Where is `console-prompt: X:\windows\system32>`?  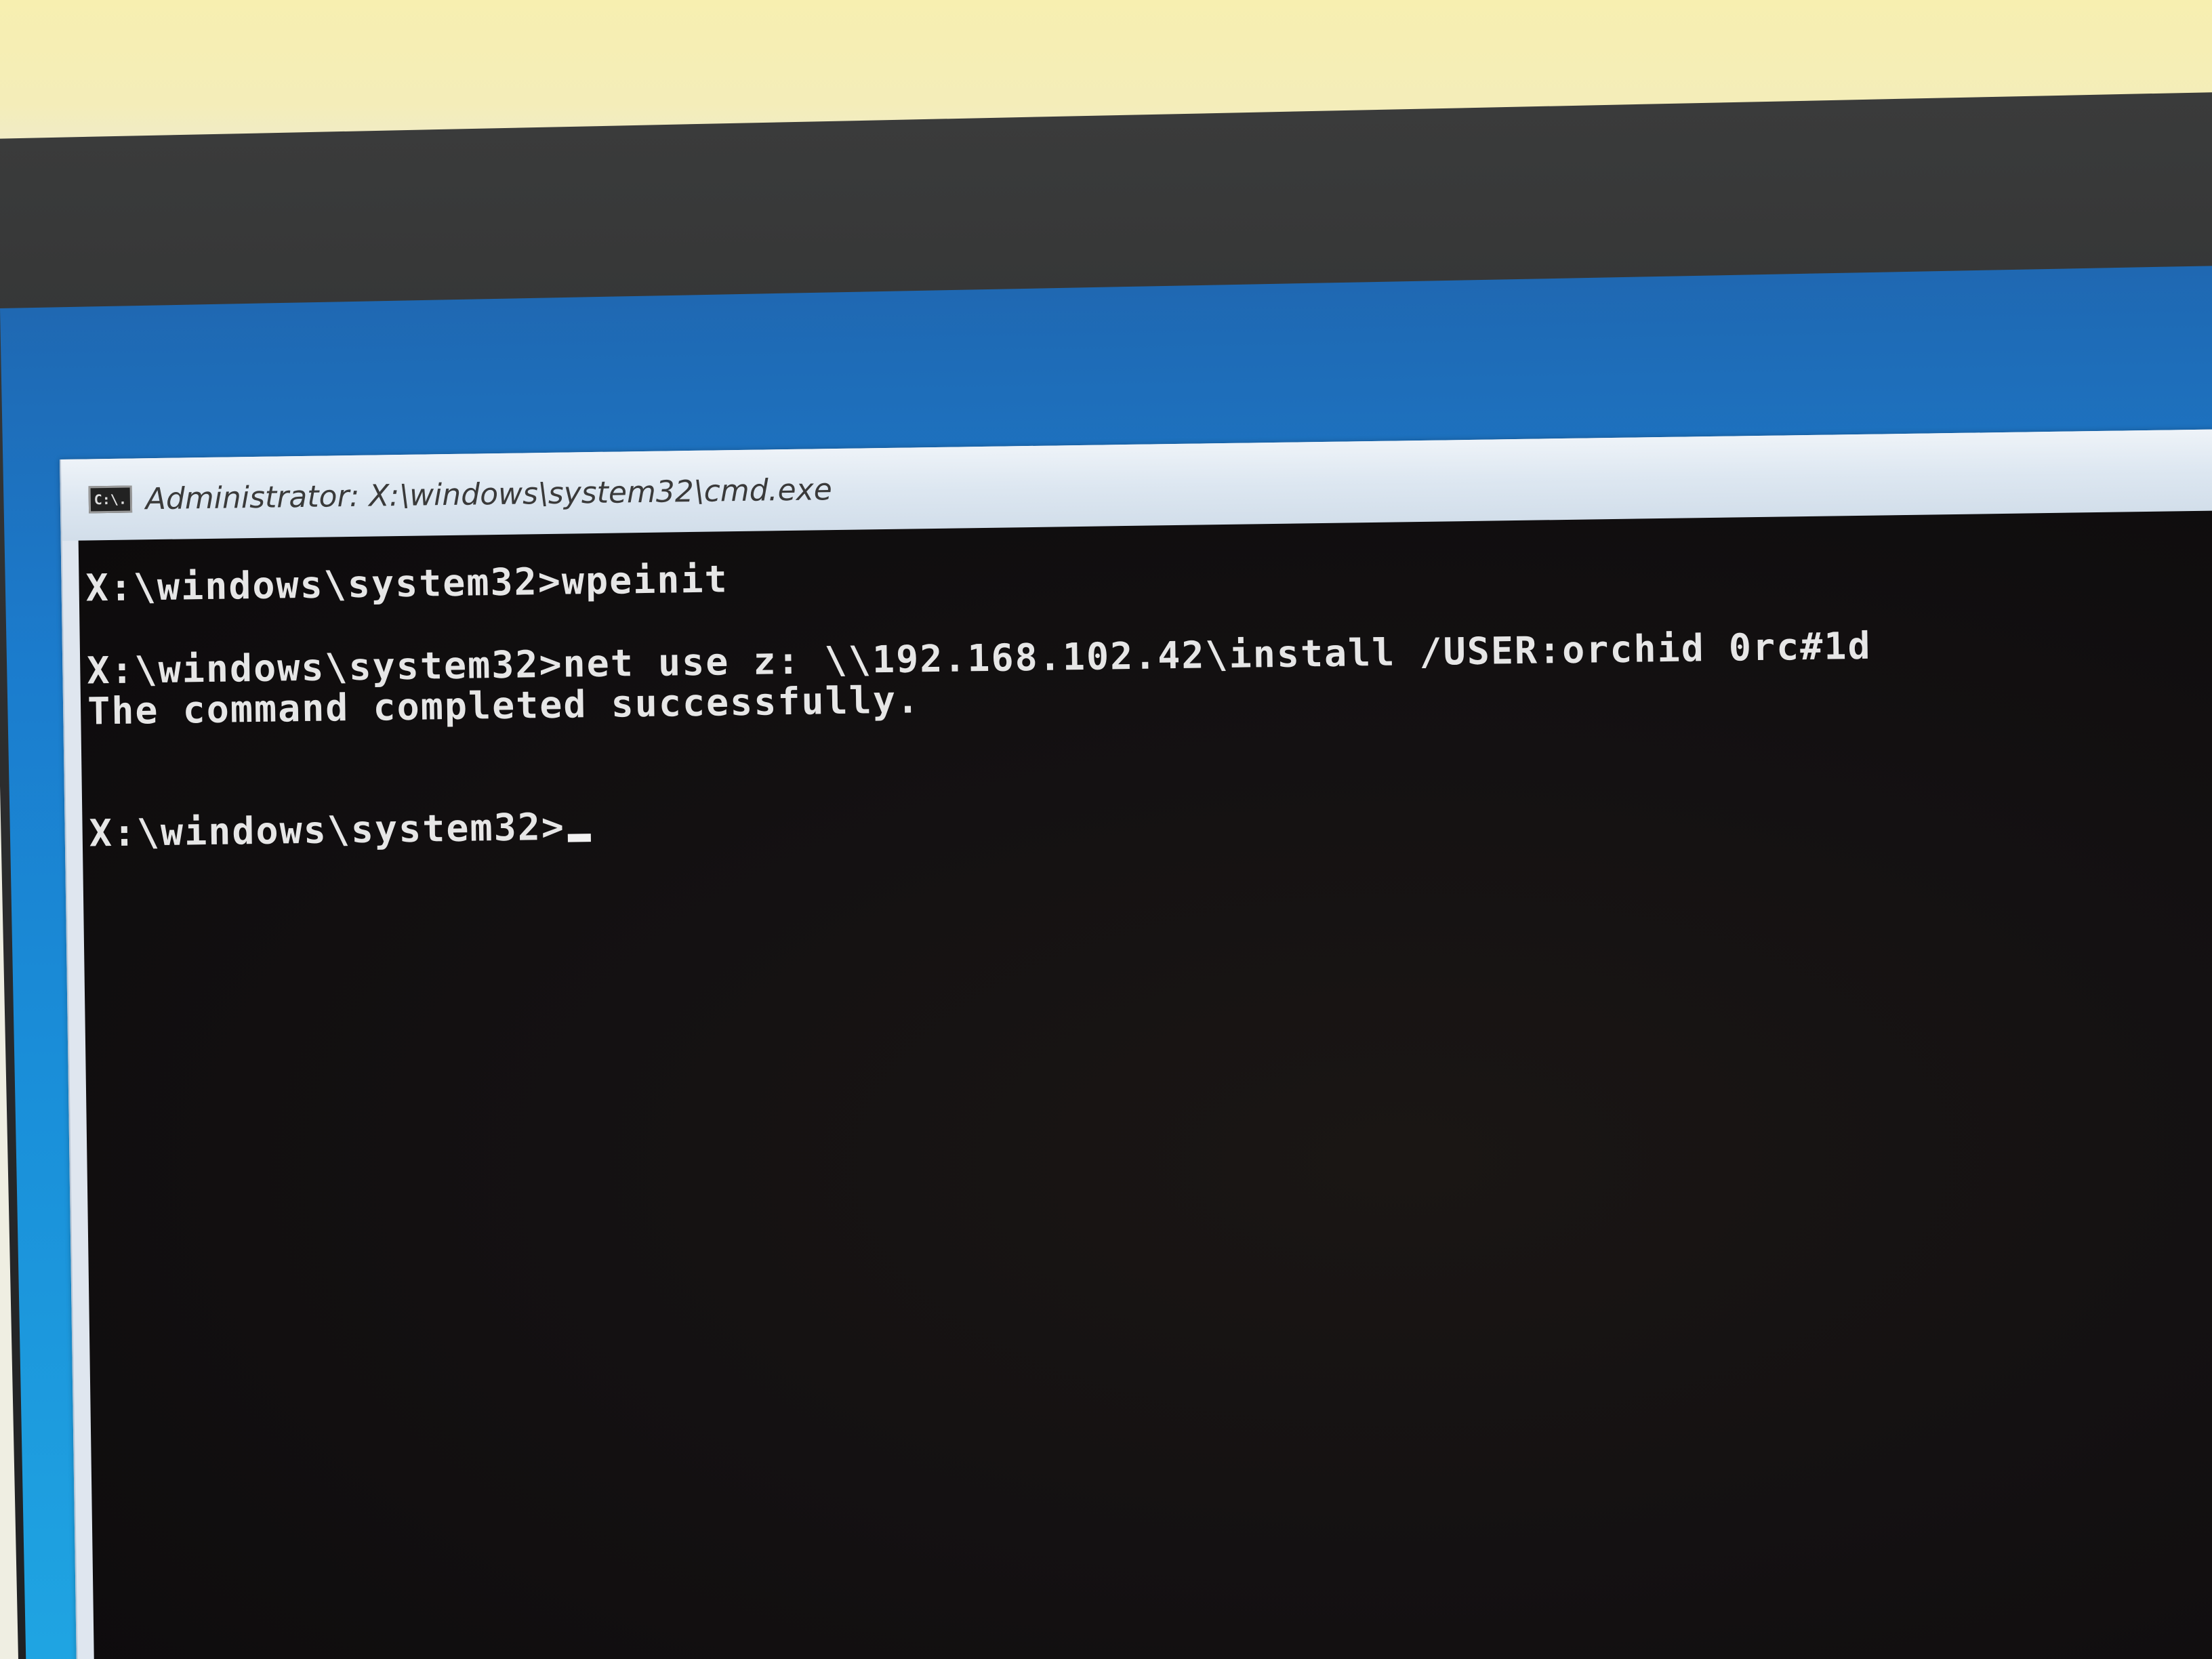 console-prompt: X:\windows\system32> is located at coordinates (327, 829).